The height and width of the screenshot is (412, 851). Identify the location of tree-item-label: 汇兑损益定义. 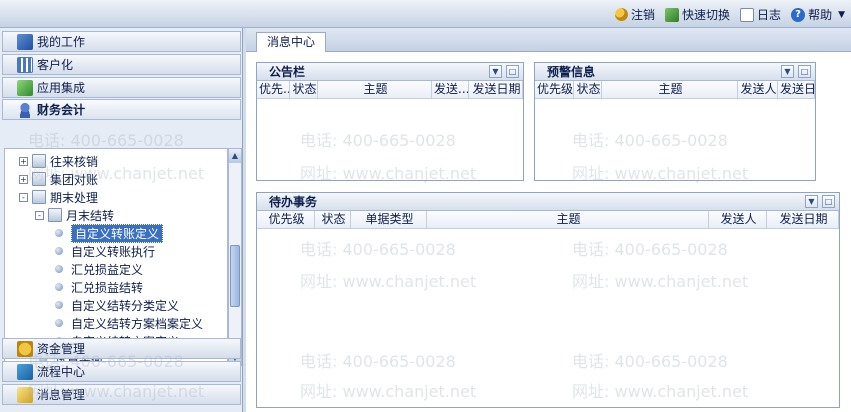
(107, 269).